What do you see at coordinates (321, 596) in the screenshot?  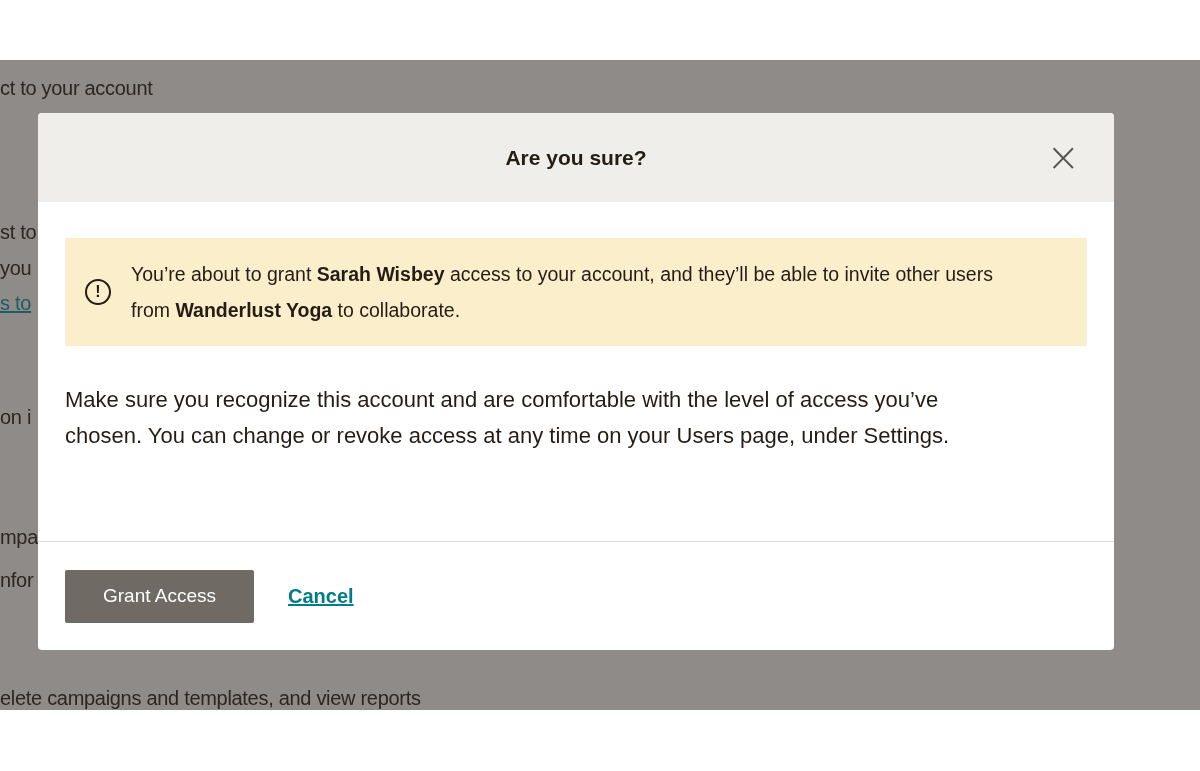 I see `cancel-link: Cancel` at bounding box center [321, 596].